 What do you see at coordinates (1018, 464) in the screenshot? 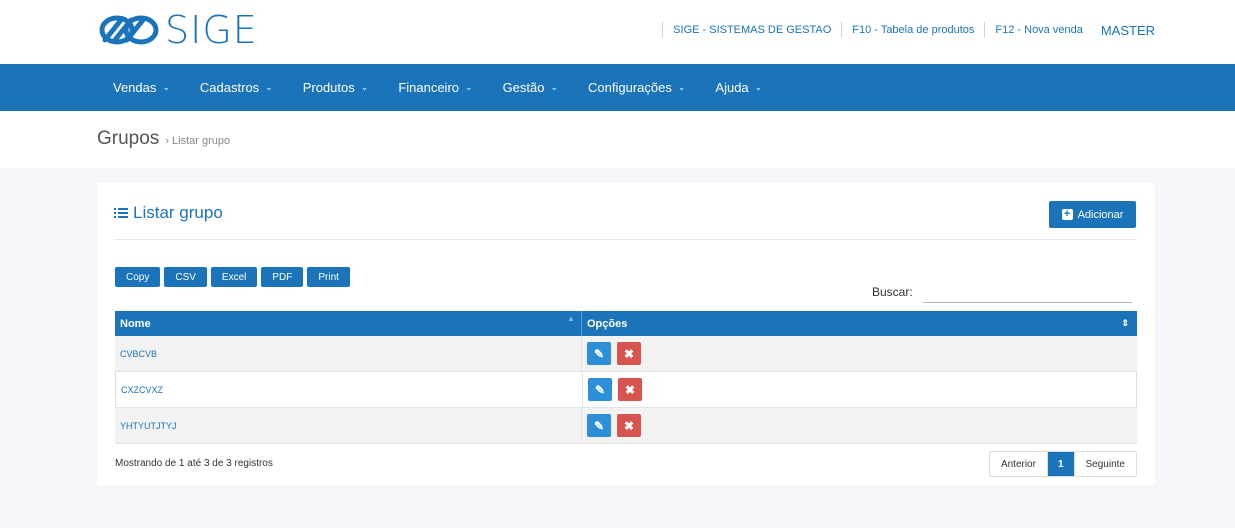
I see `pagination-prev: Anterior` at bounding box center [1018, 464].